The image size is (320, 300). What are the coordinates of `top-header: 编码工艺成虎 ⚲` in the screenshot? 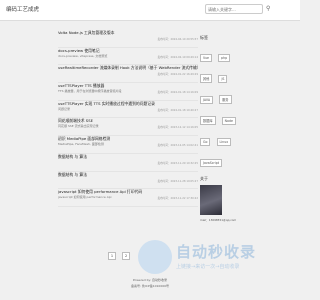 It's located at (150, 10).